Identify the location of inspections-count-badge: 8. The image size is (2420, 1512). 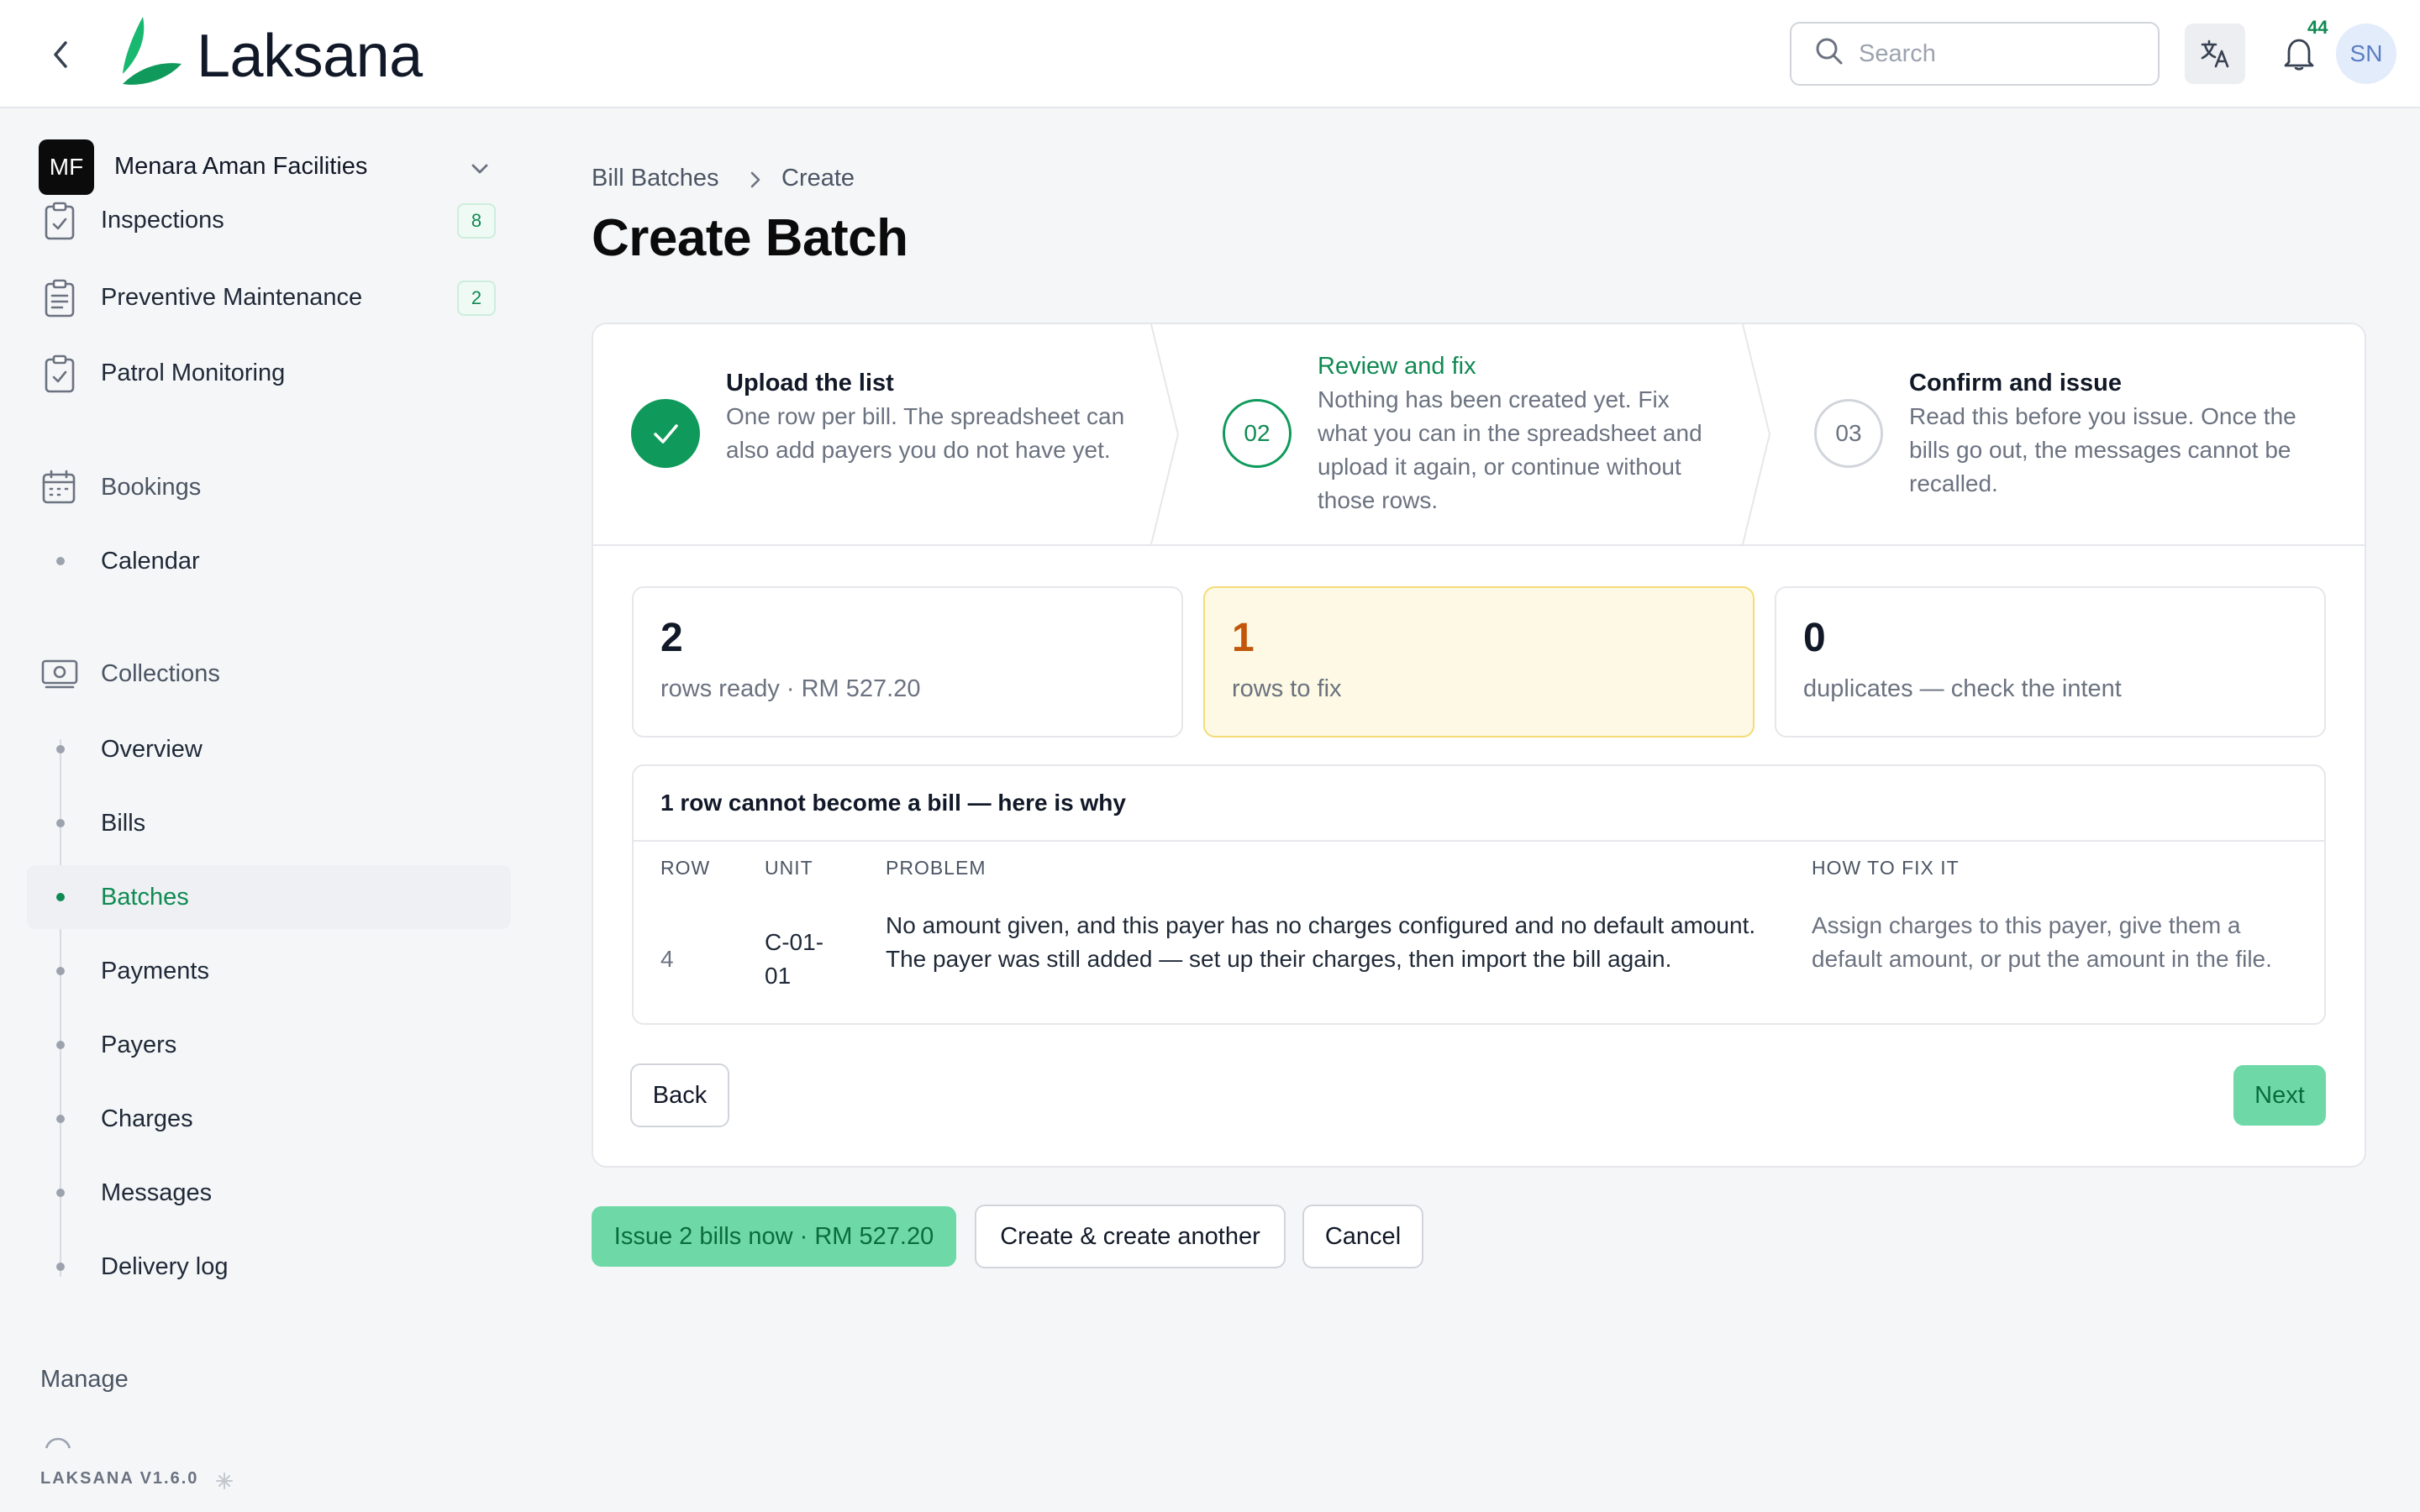
(477, 221).